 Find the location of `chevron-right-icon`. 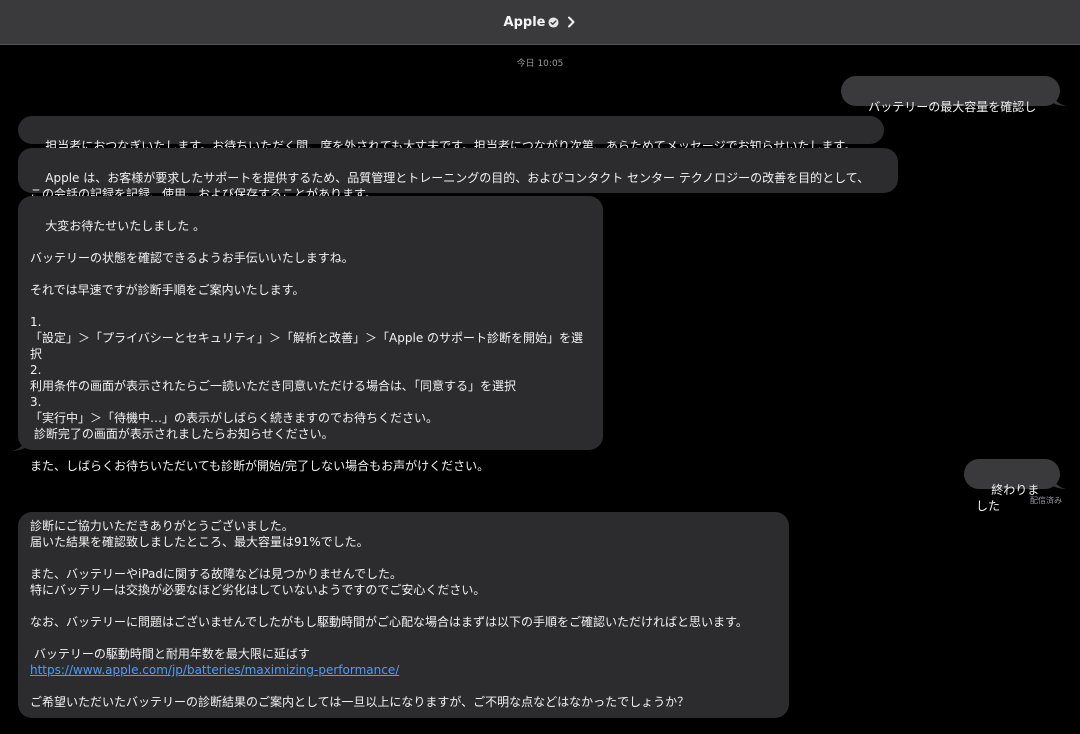

chevron-right-icon is located at coordinates (571, 22).